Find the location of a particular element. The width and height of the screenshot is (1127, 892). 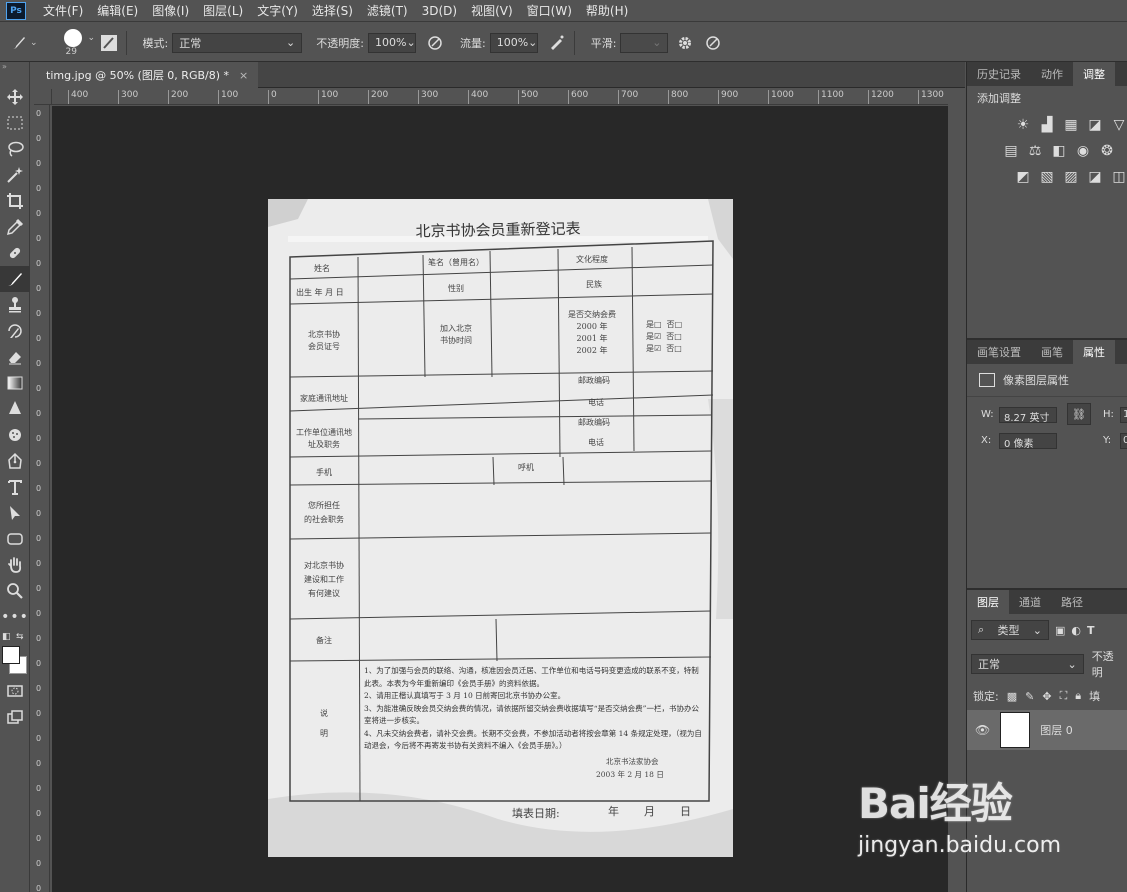

foreground-color-swatch is located at coordinates (11, 655).